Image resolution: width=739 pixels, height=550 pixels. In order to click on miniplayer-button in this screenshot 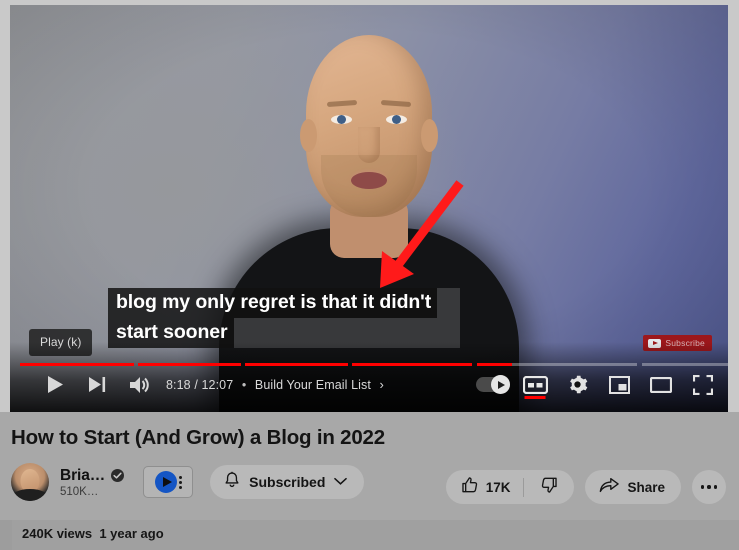, I will do `click(619, 385)`.